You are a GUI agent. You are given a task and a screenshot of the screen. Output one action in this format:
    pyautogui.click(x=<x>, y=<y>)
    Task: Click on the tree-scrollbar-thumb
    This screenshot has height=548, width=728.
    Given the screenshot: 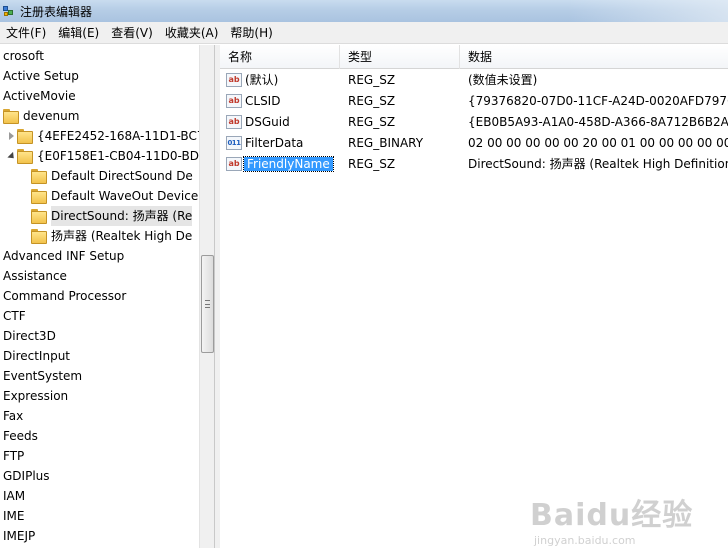 What is the action you would take?
    pyautogui.click(x=207, y=304)
    